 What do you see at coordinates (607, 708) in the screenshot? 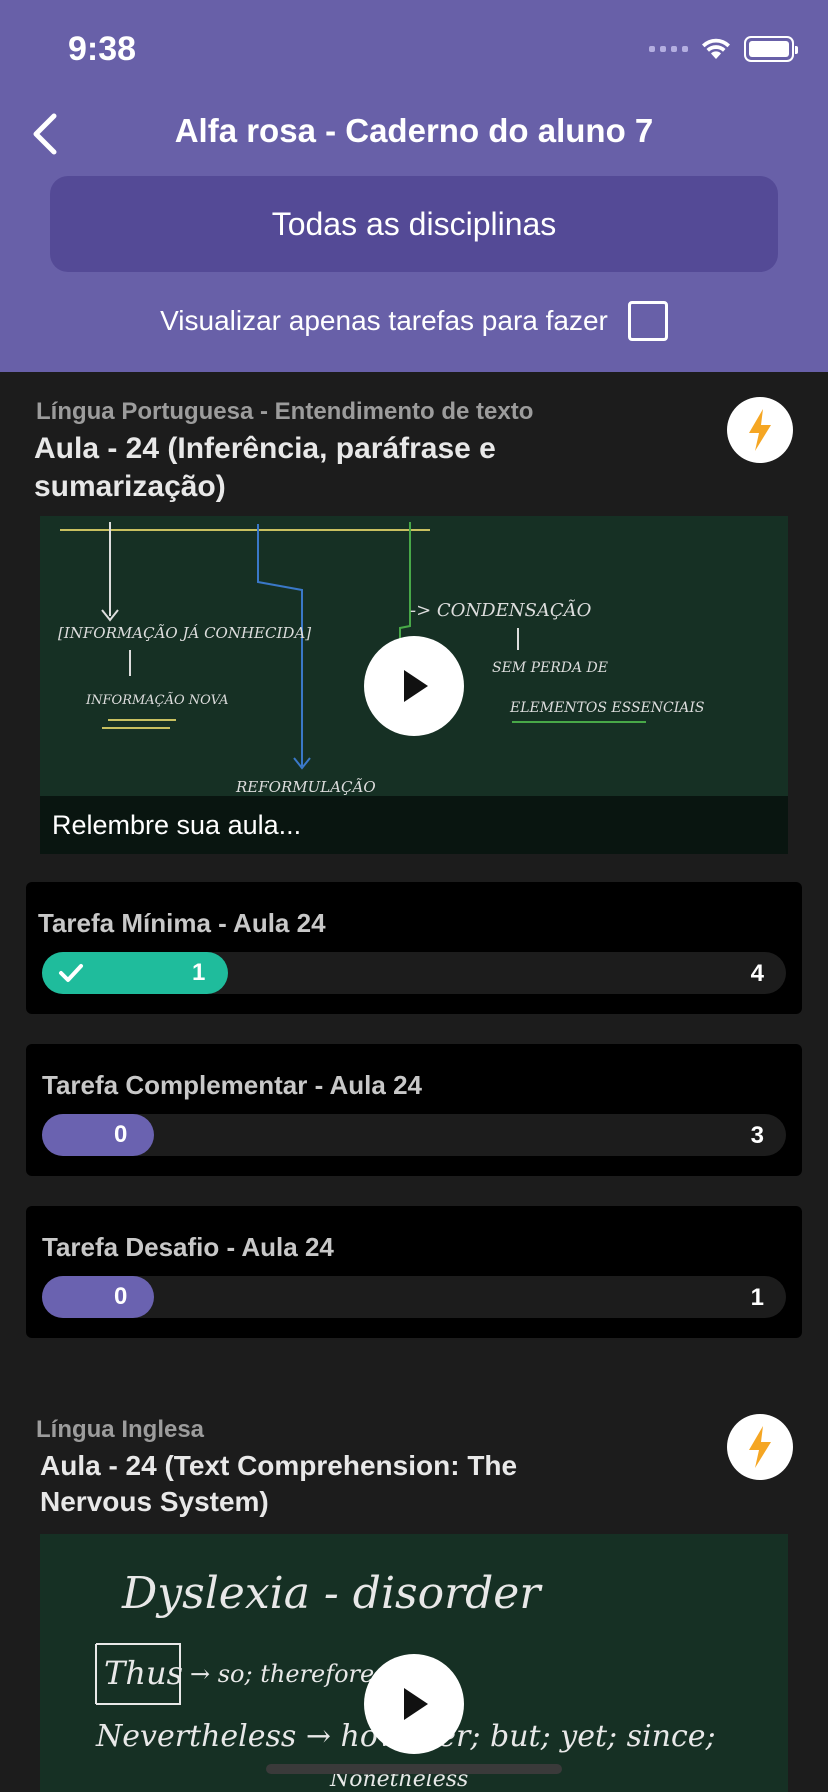
I see `svg-text: ELEMENTOS ESSENCIAIS` at bounding box center [607, 708].